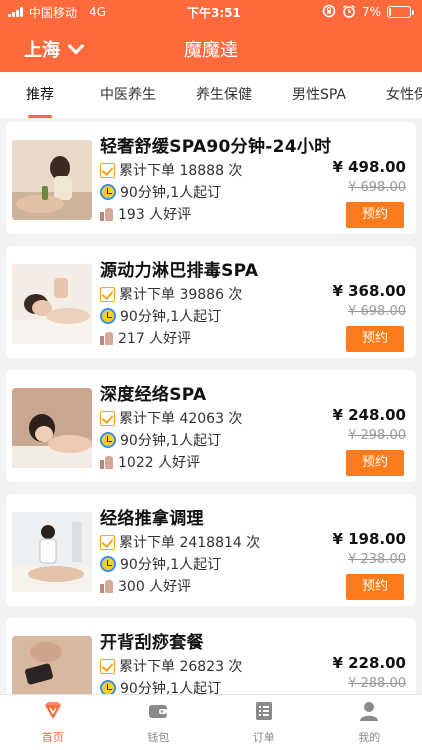 The height and width of the screenshot is (750, 422). What do you see at coordinates (369, 291) in the screenshot?
I see `price: ¥ 368.00` at bounding box center [369, 291].